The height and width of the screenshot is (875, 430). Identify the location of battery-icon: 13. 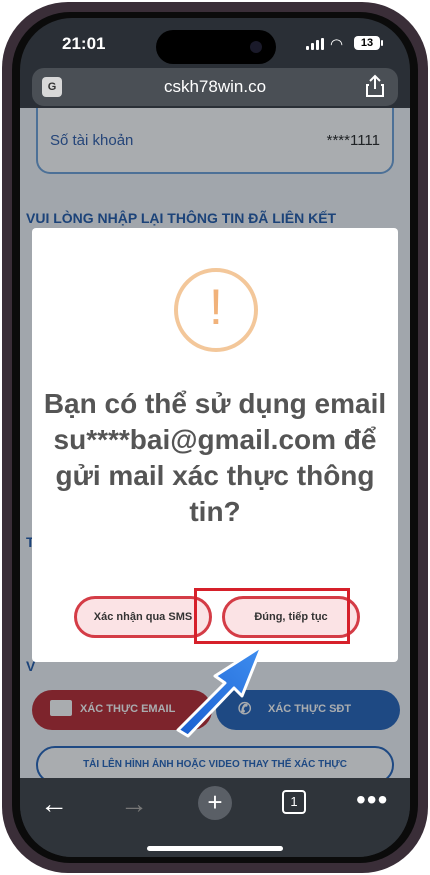
(367, 43).